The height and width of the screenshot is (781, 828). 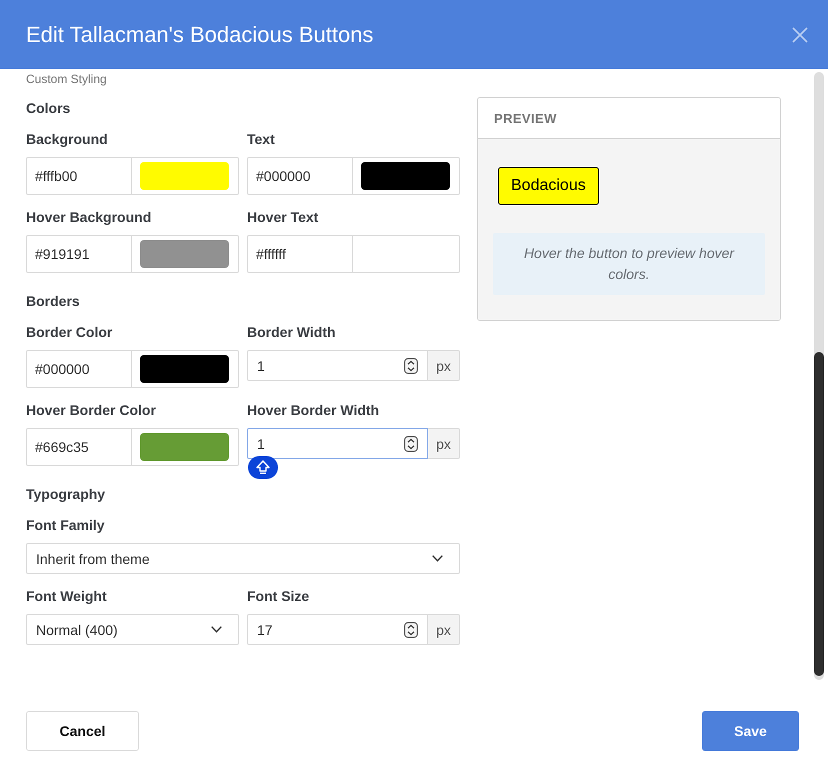 I want to click on hex-input-field: #fffb00, so click(x=79, y=176).